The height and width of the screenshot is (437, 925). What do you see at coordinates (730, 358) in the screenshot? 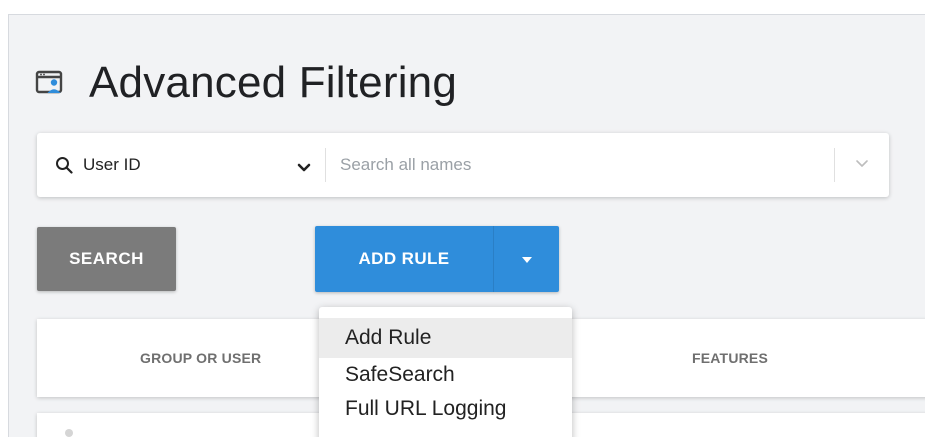
I see `column-header-features: FEATURES` at bounding box center [730, 358].